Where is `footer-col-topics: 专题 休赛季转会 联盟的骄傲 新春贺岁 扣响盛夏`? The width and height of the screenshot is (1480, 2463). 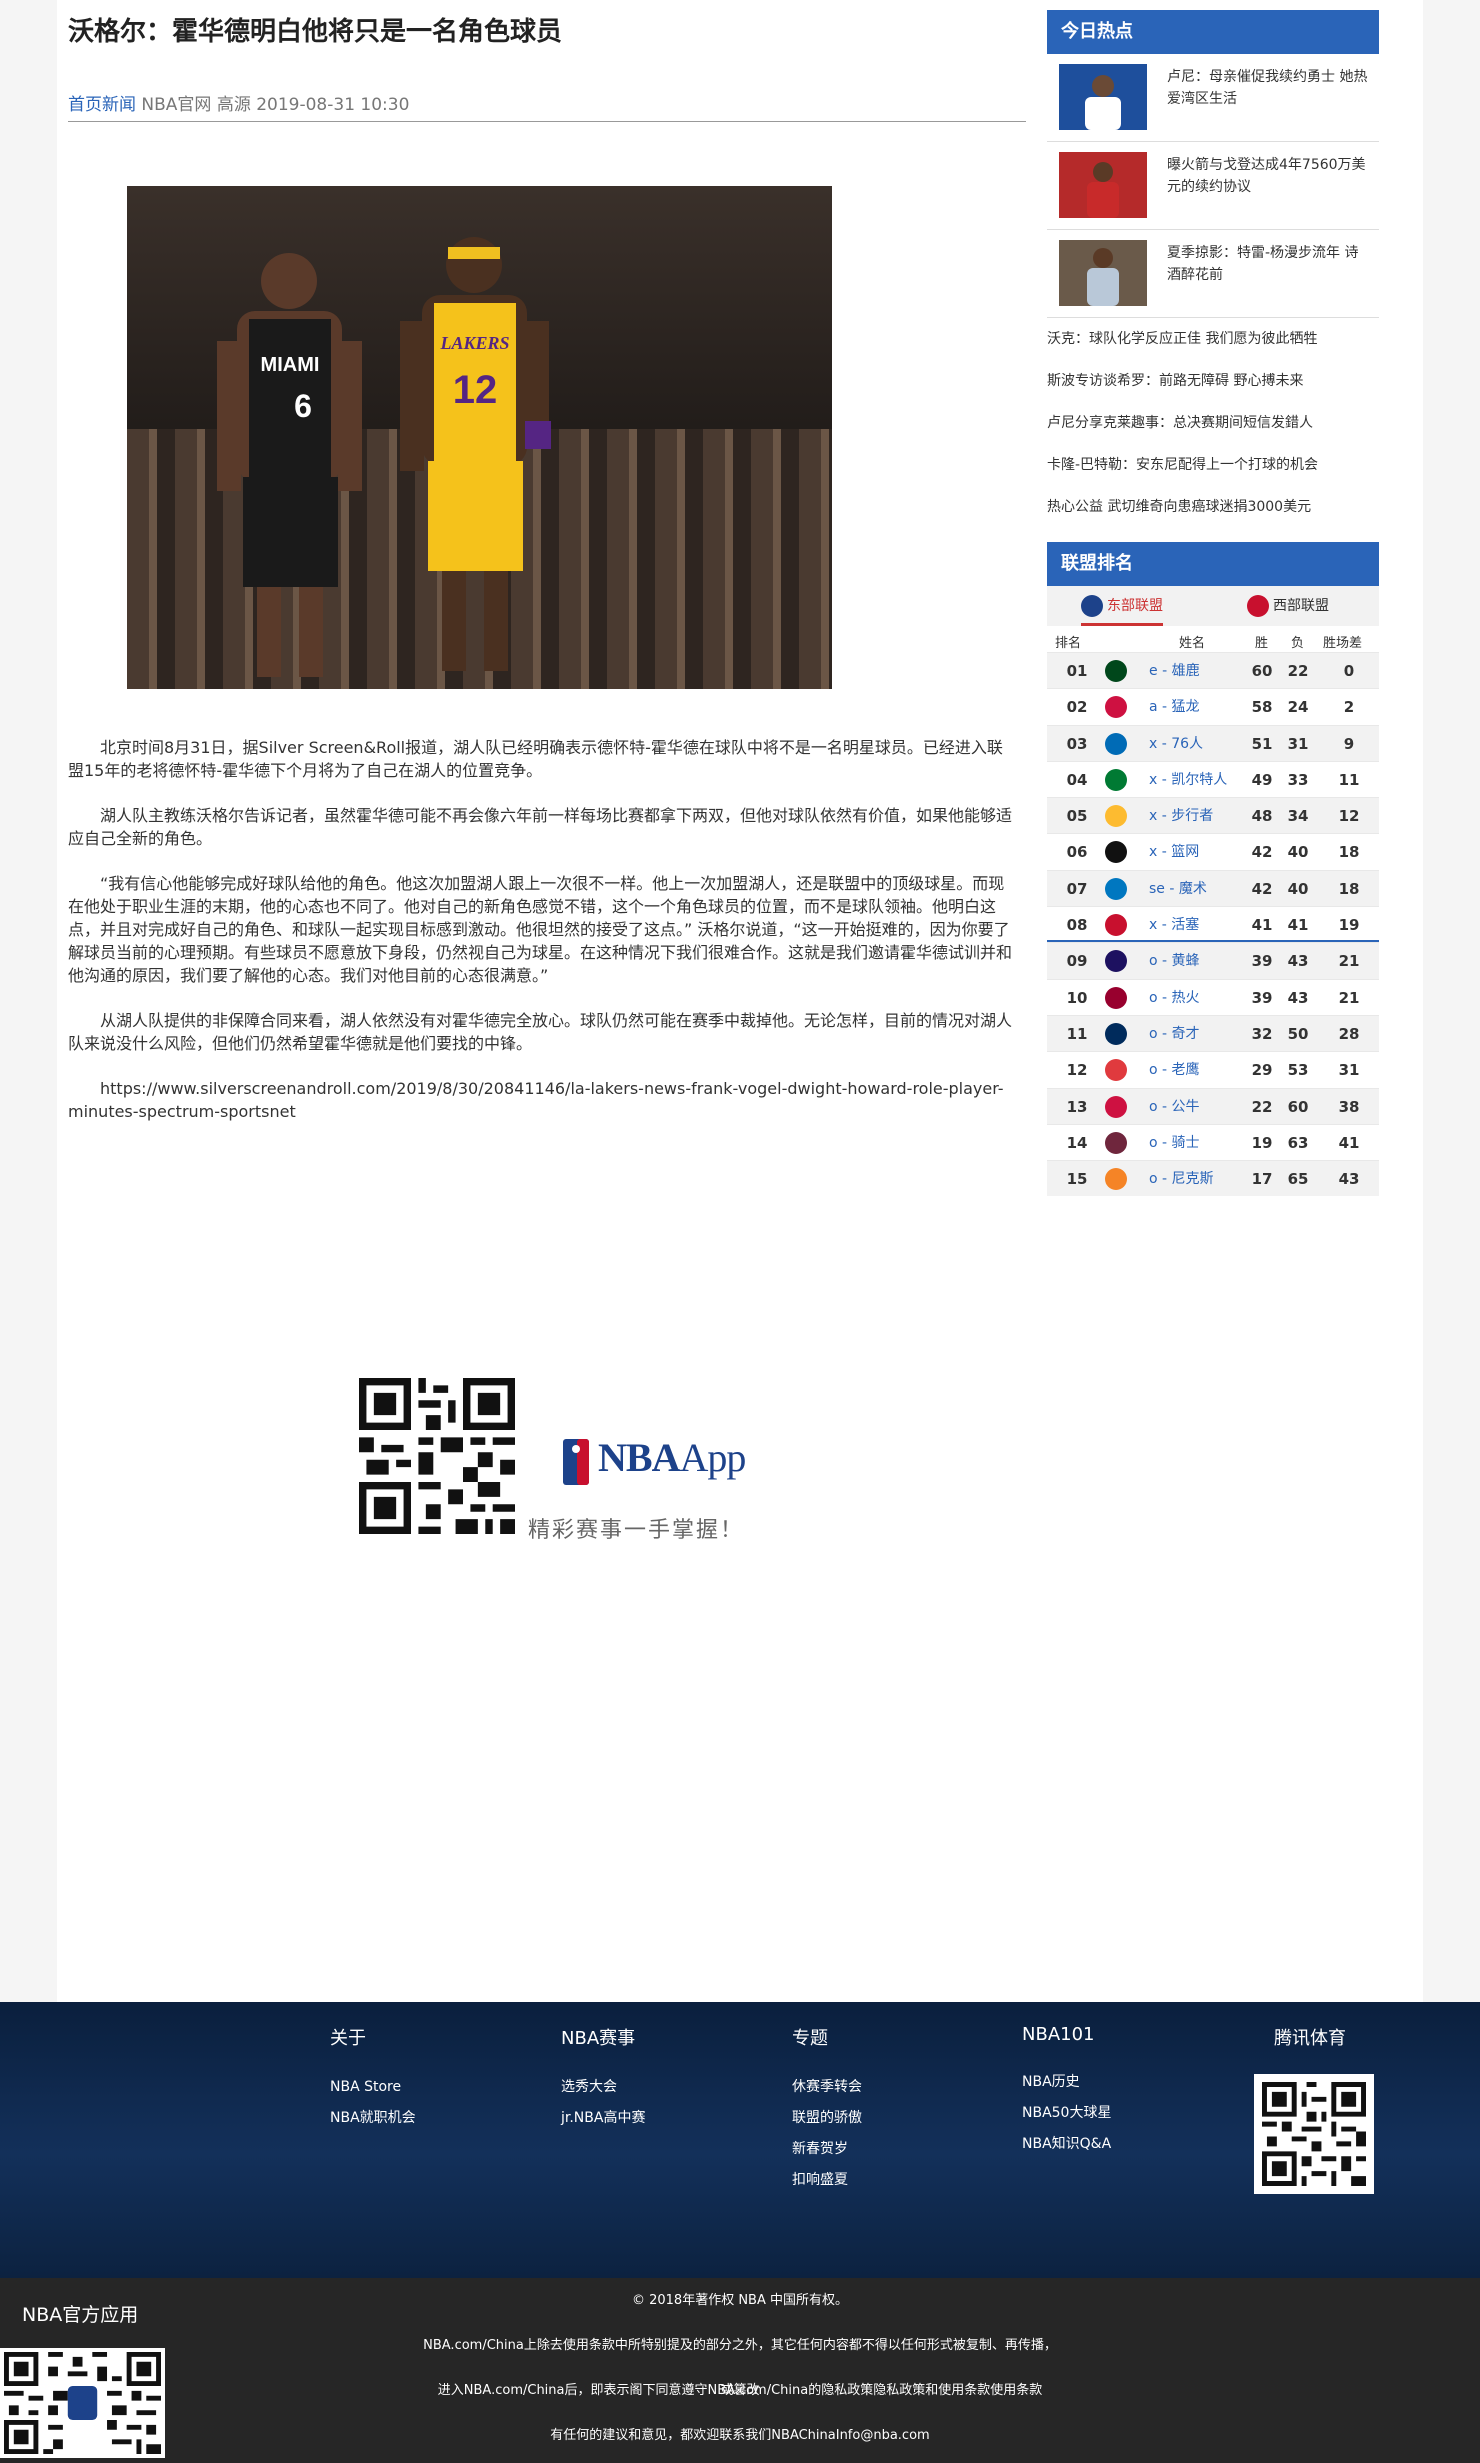 footer-col-topics: 专题 休赛季转会 联盟的骄傲 新春贺岁 扣响盛夏 is located at coordinates (827, 2110).